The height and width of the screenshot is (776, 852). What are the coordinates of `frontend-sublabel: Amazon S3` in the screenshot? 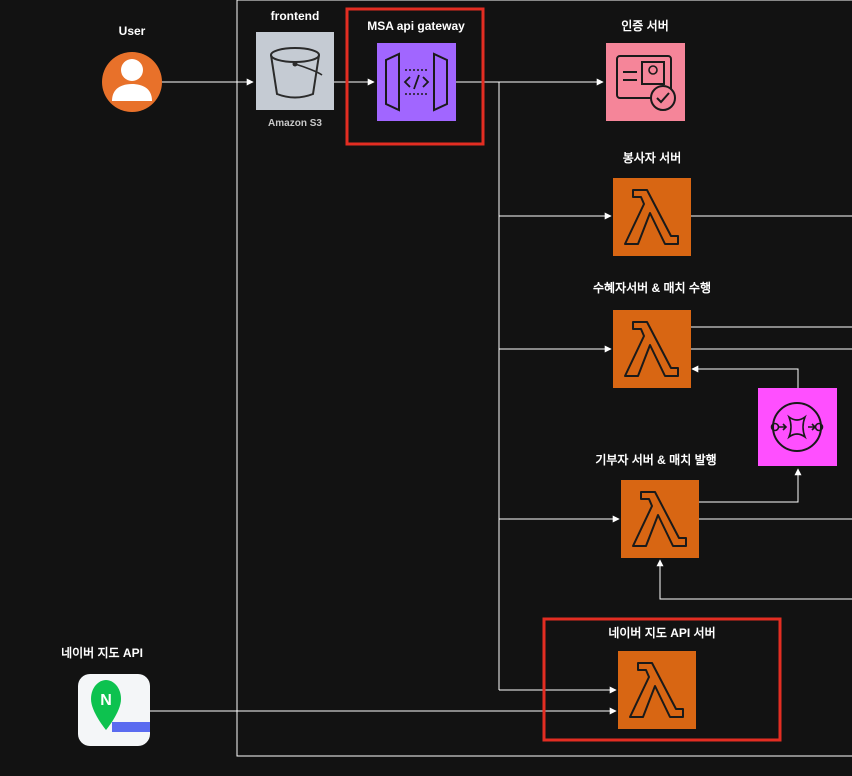 It's located at (295, 123).